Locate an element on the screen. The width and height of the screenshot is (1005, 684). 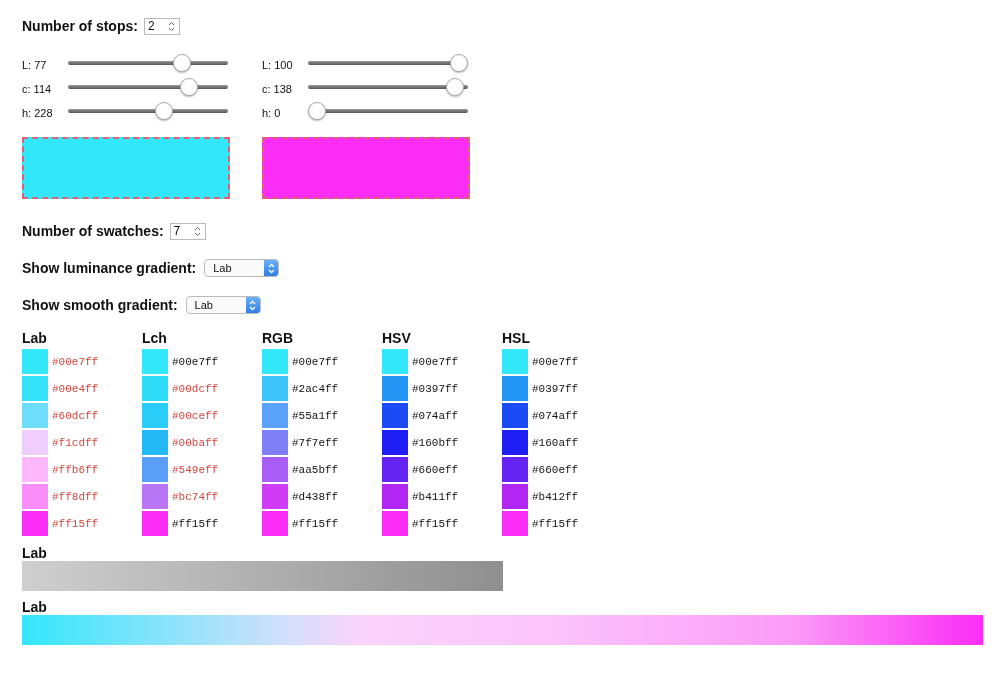
hex-code: #ff8dff is located at coordinates (75, 496).